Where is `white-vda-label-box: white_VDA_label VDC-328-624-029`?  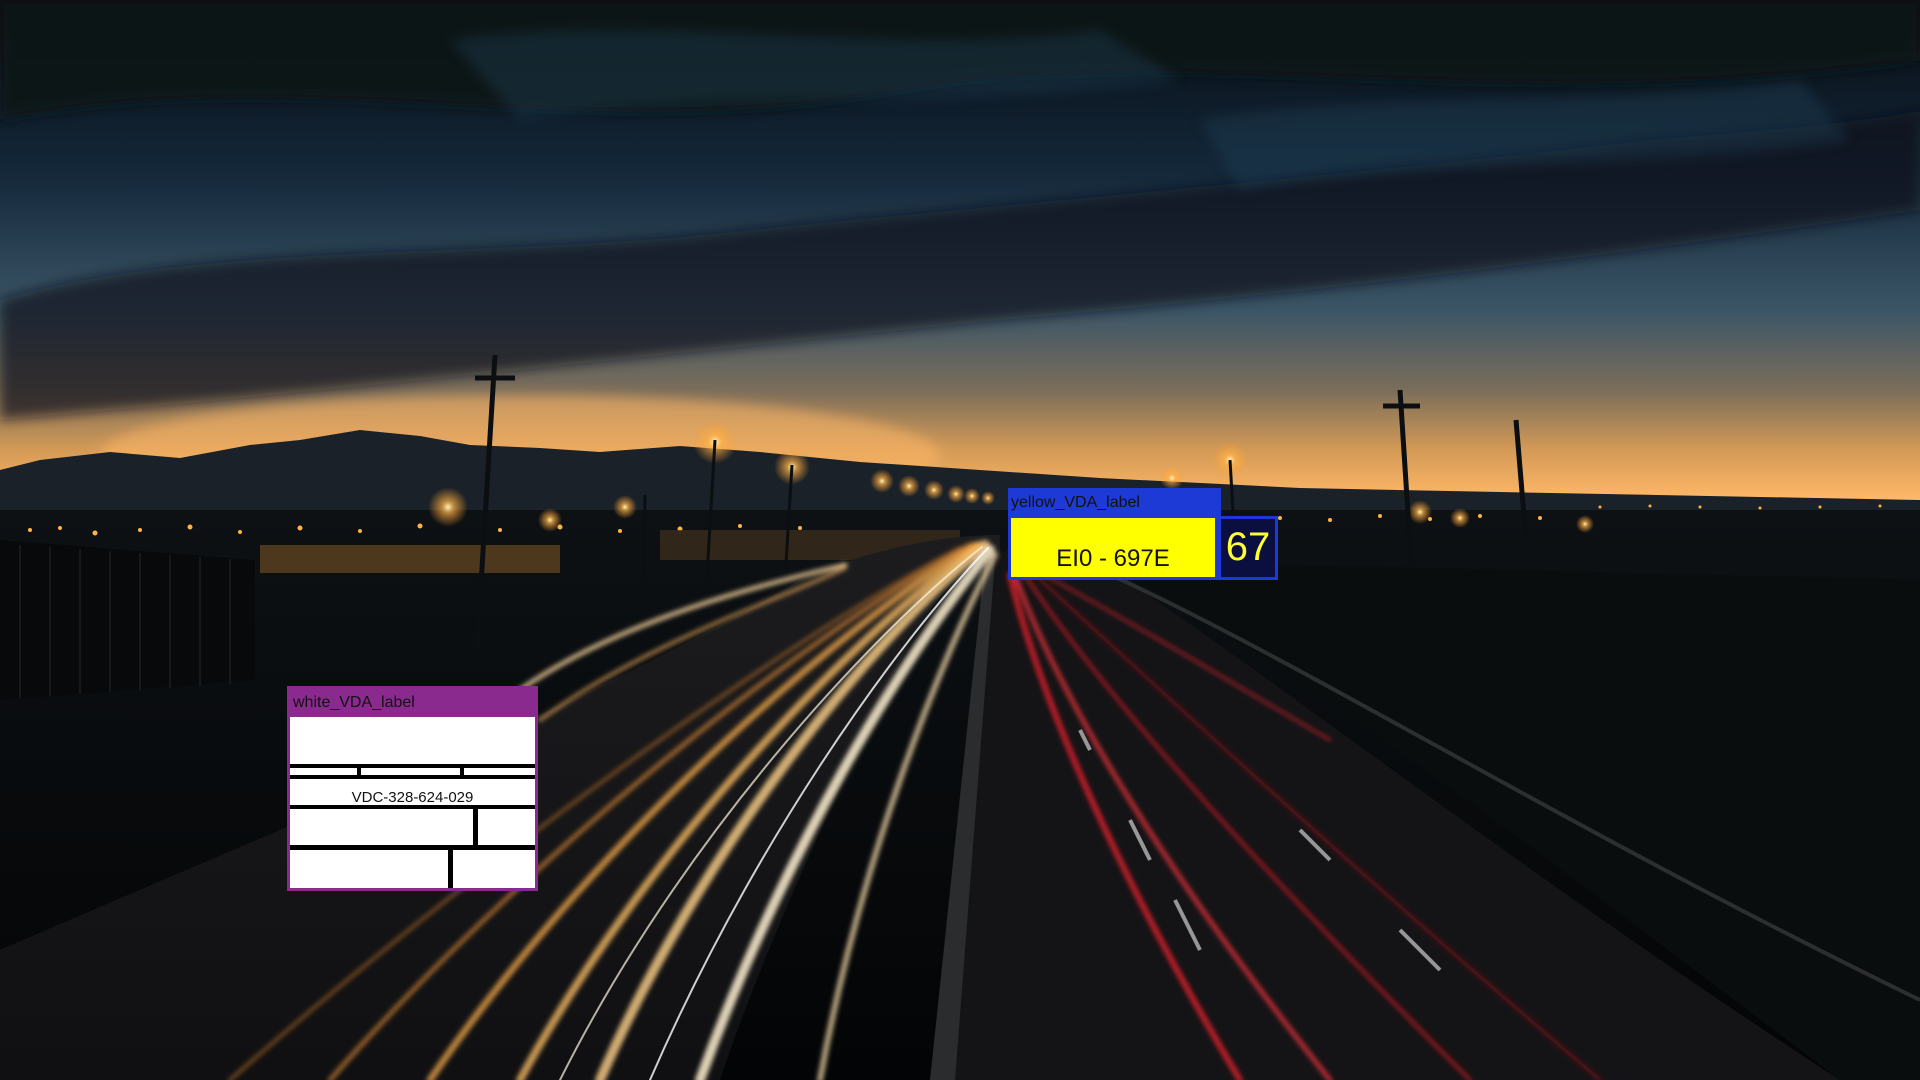 white-vda-label-box: white_VDA_label VDC-328-624-029 is located at coordinates (412, 788).